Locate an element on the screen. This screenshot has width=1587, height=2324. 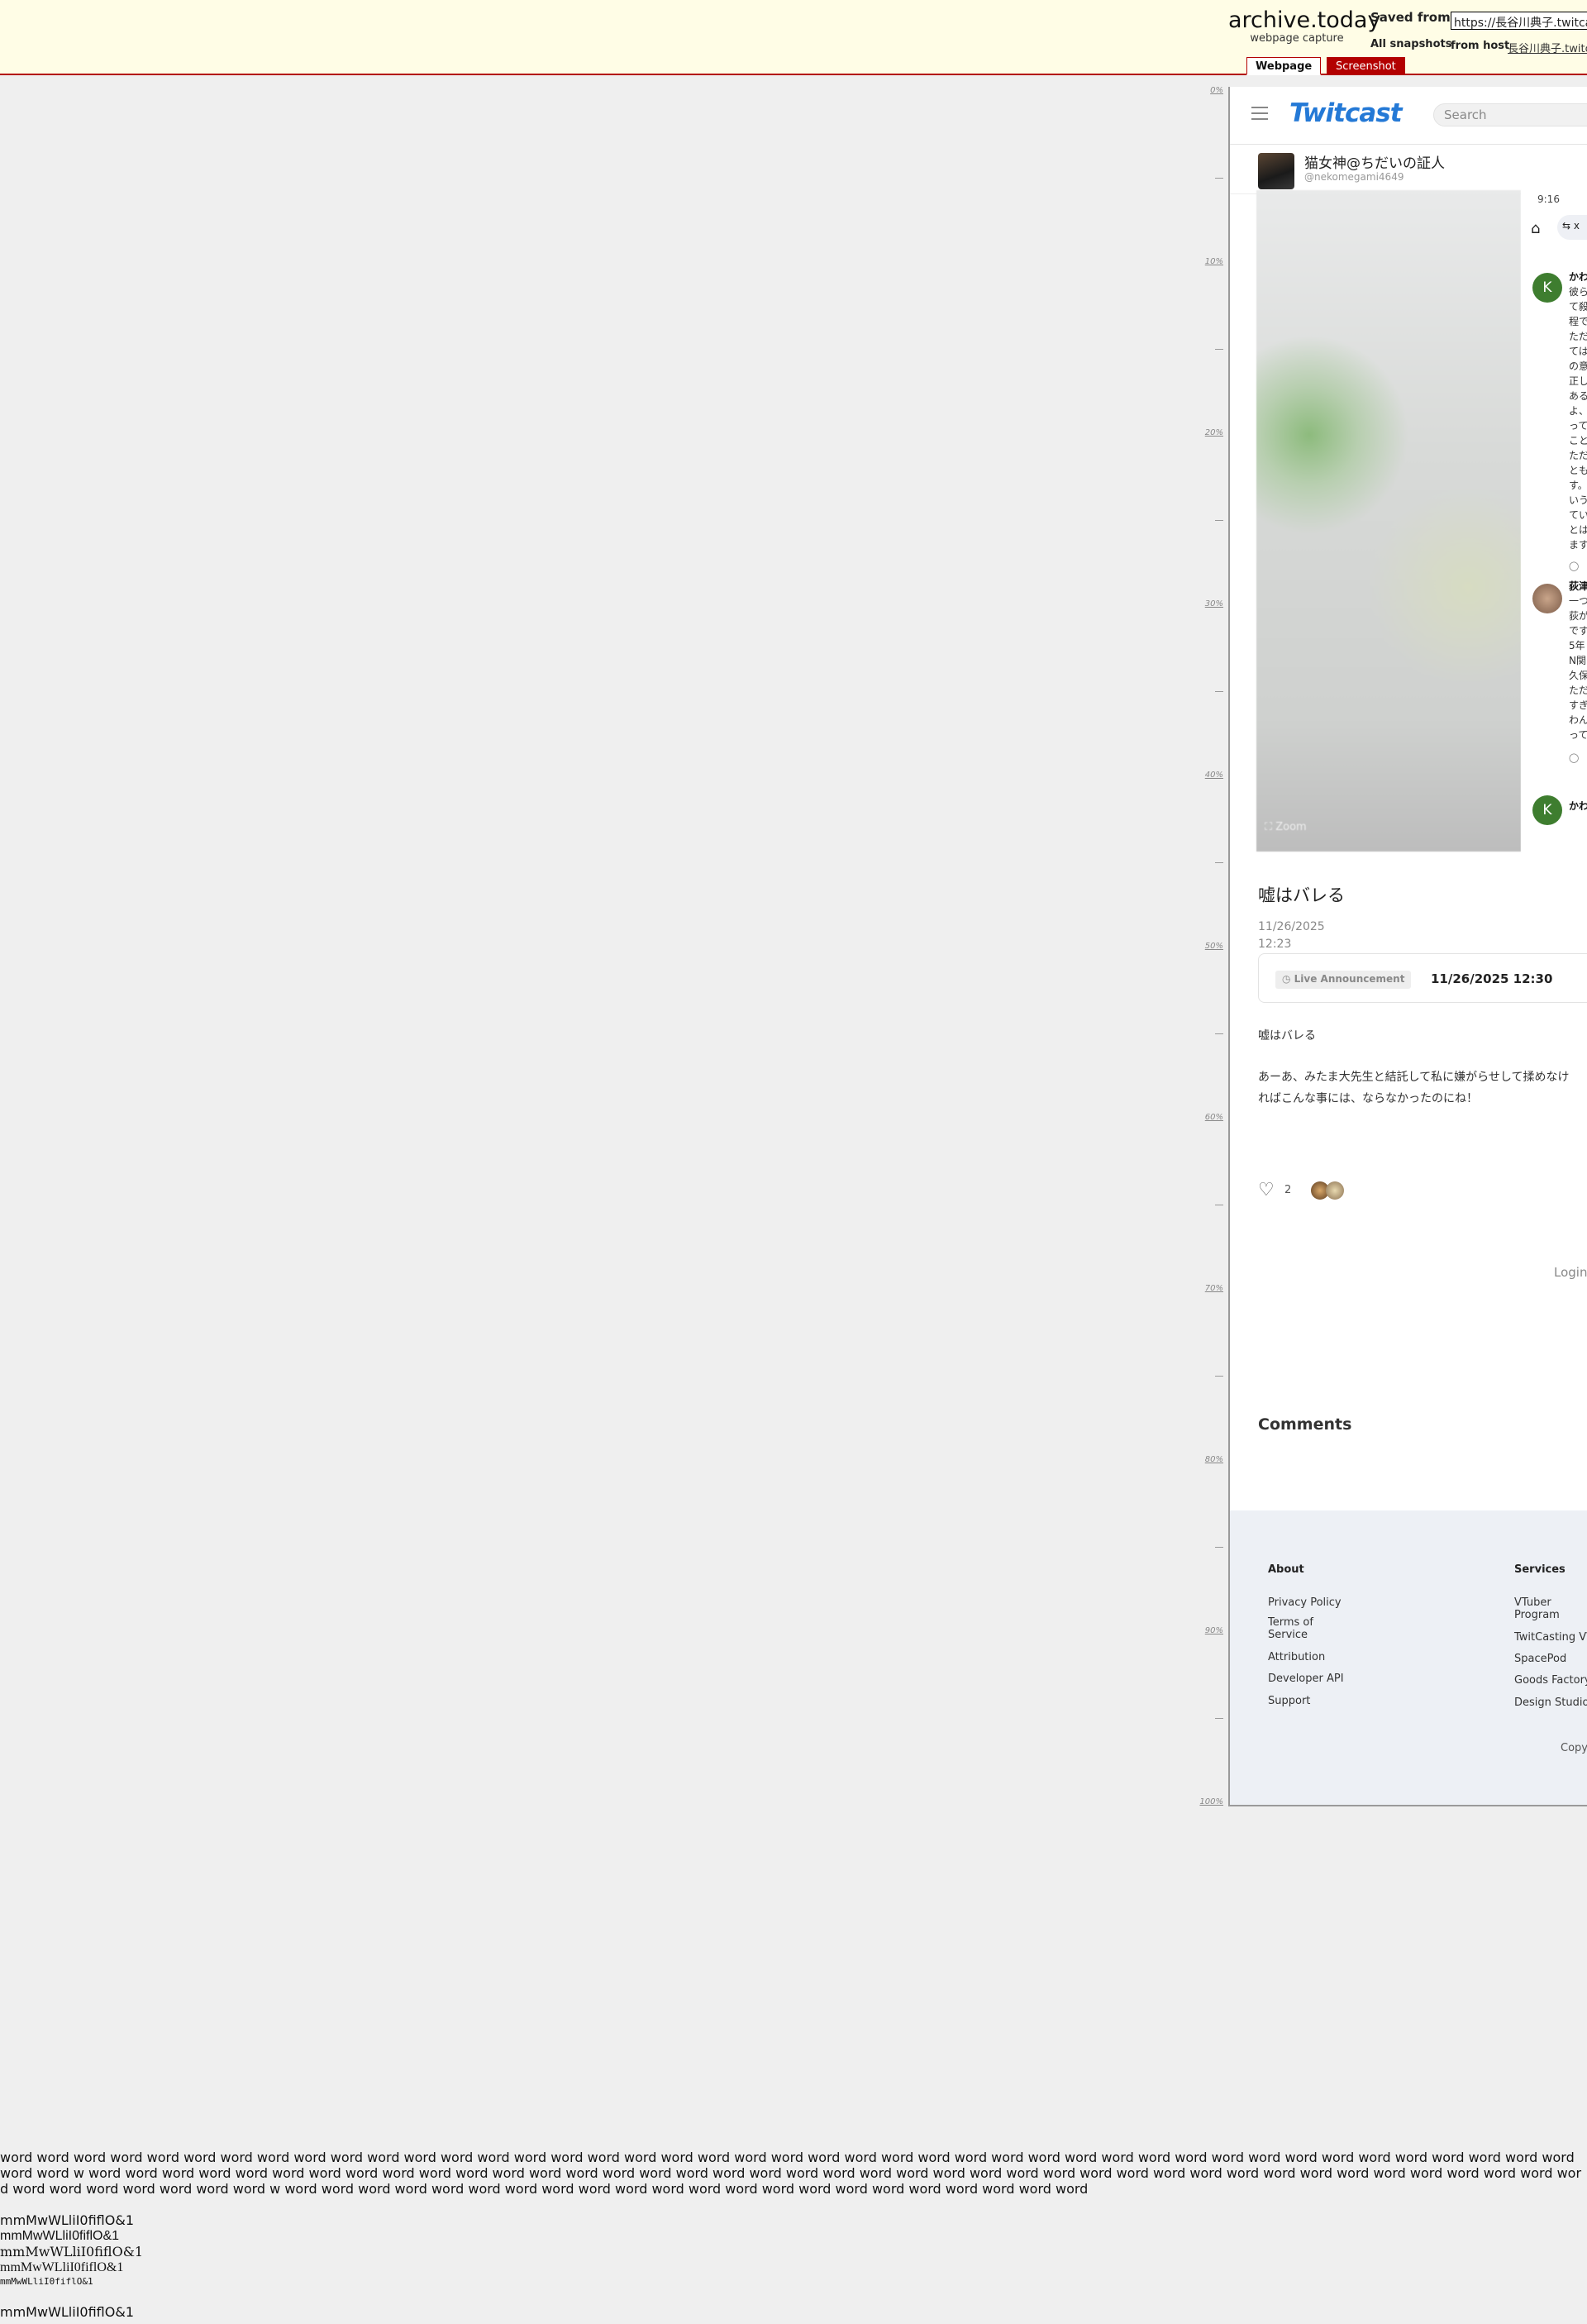
login-link: Login is located at coordinates (1570, 1272).